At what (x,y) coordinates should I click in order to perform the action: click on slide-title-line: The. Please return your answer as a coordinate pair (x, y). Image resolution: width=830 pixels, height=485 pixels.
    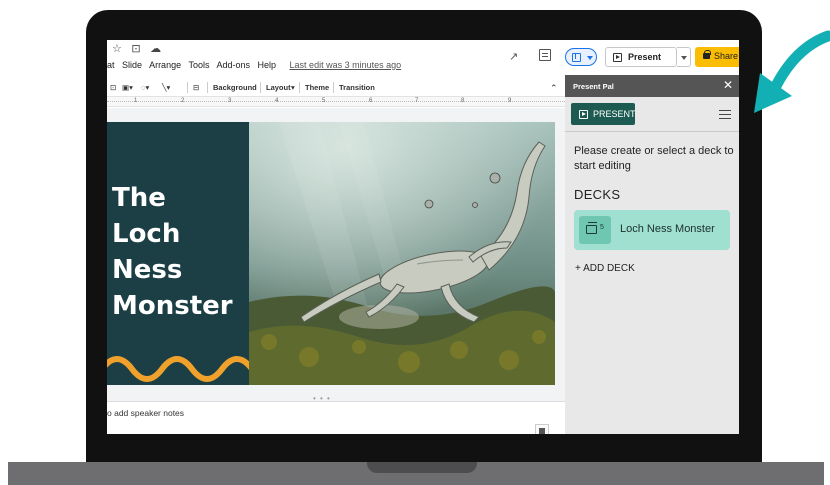
    Looking at the image, I should click on (139, 198).